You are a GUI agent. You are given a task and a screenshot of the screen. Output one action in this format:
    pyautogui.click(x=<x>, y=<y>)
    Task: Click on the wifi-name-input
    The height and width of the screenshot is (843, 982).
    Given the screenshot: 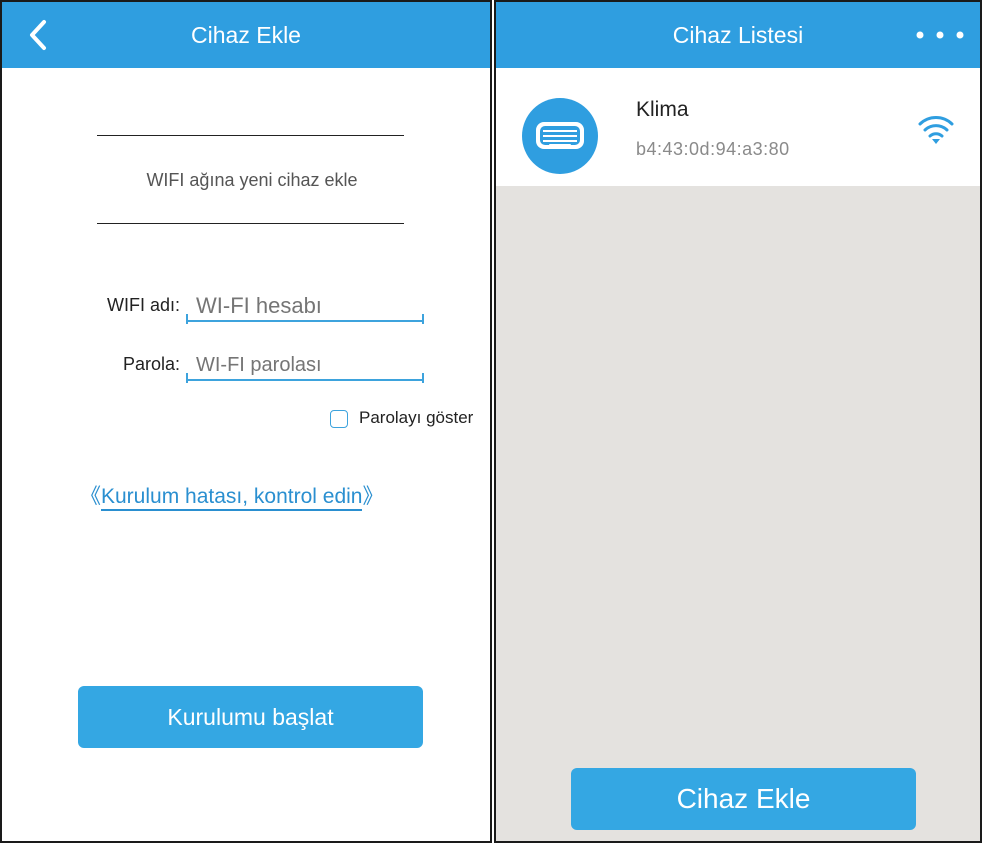 What is the action you would take?
    pyautogui.click(x=306, y=307)
    